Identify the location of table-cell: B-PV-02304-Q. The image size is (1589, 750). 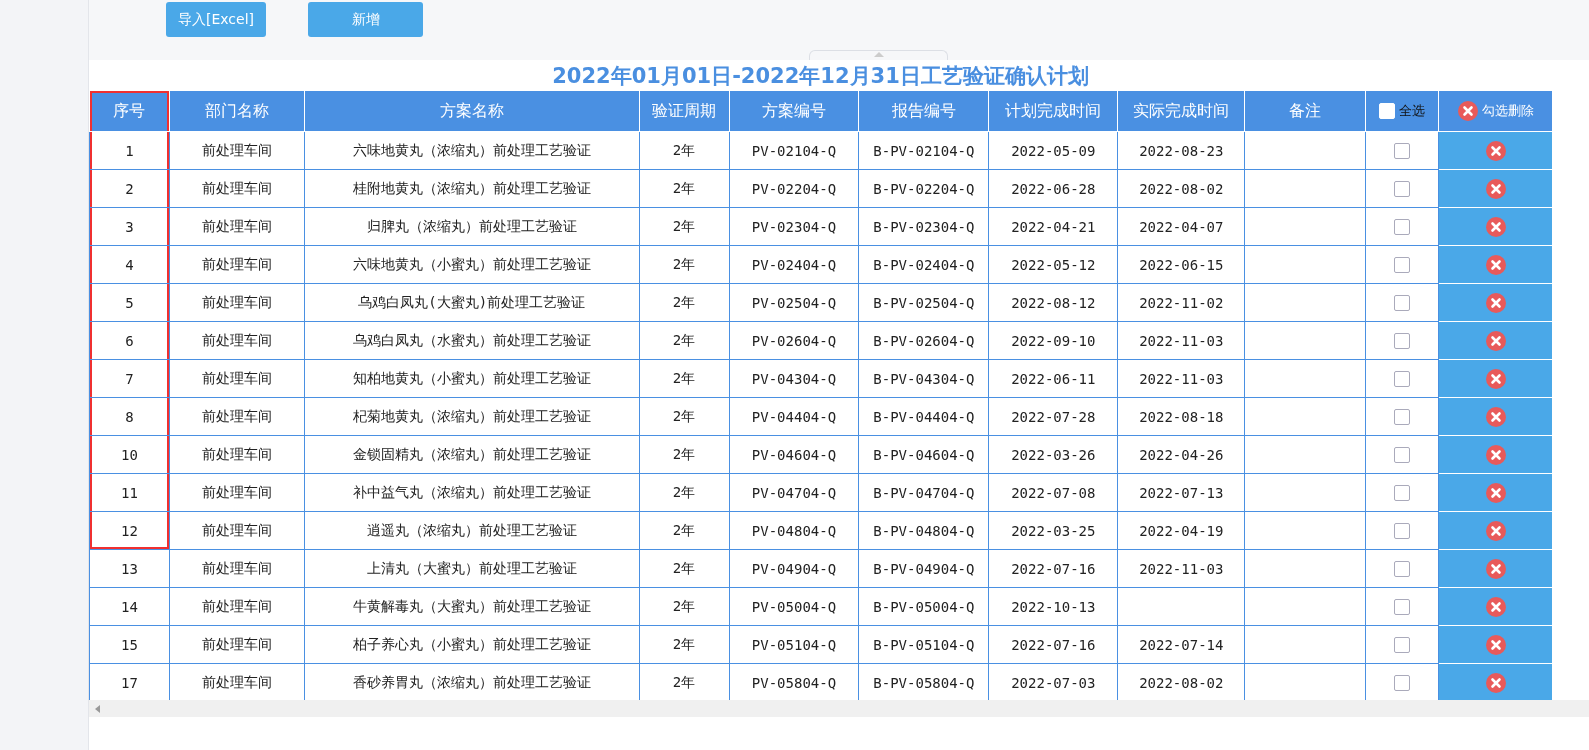
(923, 226).